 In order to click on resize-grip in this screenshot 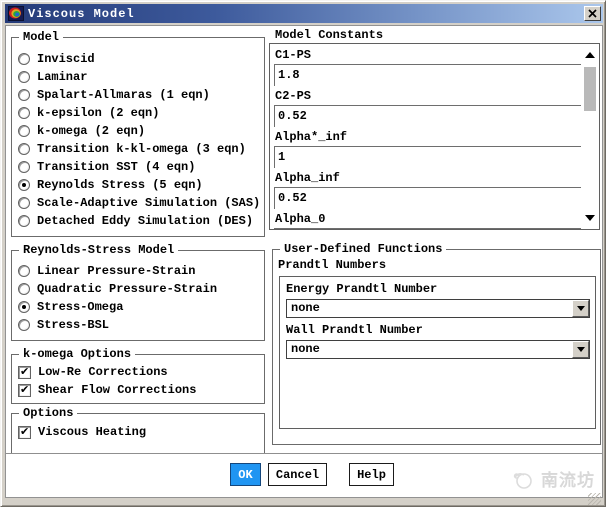, I will do `click(594, 499)`.